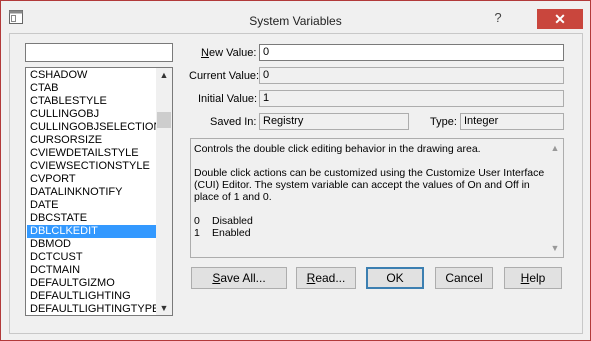 Image resolution: width=591 pixels, height=341 pixels. Describe the element at coordinates (395, 278) in the screenshot. I see `ok-button: OK` at that location.